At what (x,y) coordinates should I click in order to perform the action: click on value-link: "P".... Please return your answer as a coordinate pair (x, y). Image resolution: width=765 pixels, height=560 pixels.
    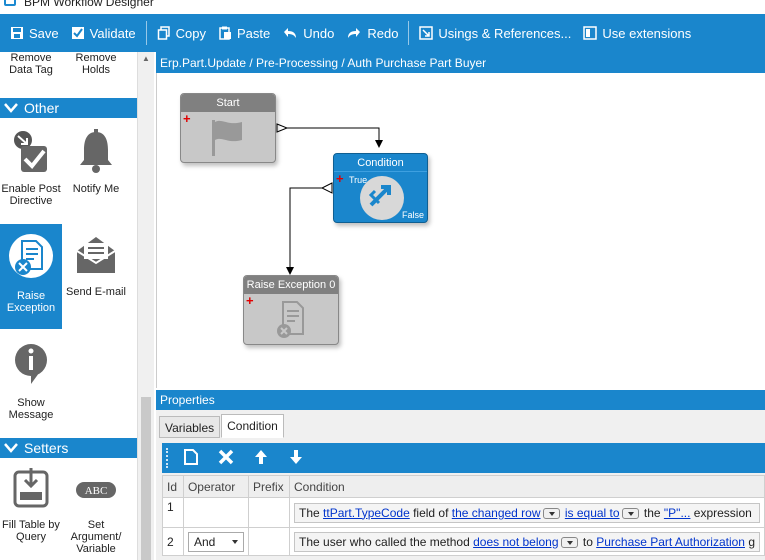
    Looking at the image, I should click on (677, 513).